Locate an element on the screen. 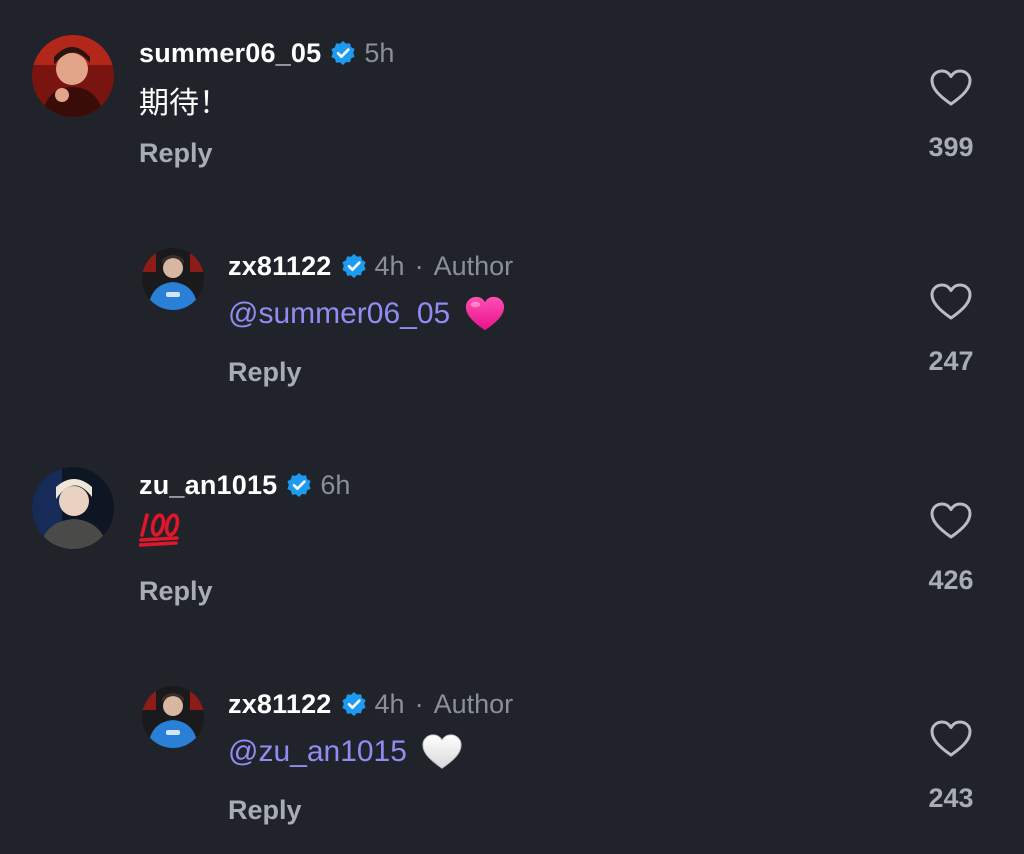 Image resolution: width=1024 pixels, height=854 pixels. white-heart-emoji is located at coordinates (442, 752).